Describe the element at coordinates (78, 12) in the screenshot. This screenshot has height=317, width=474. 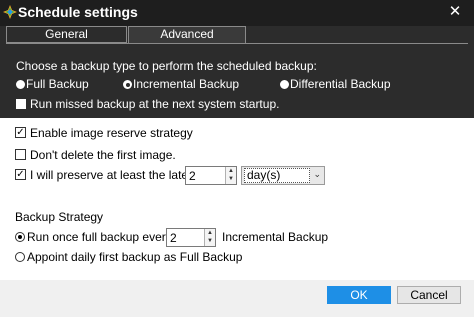
I see `window-title: Schedule settings` at that location.